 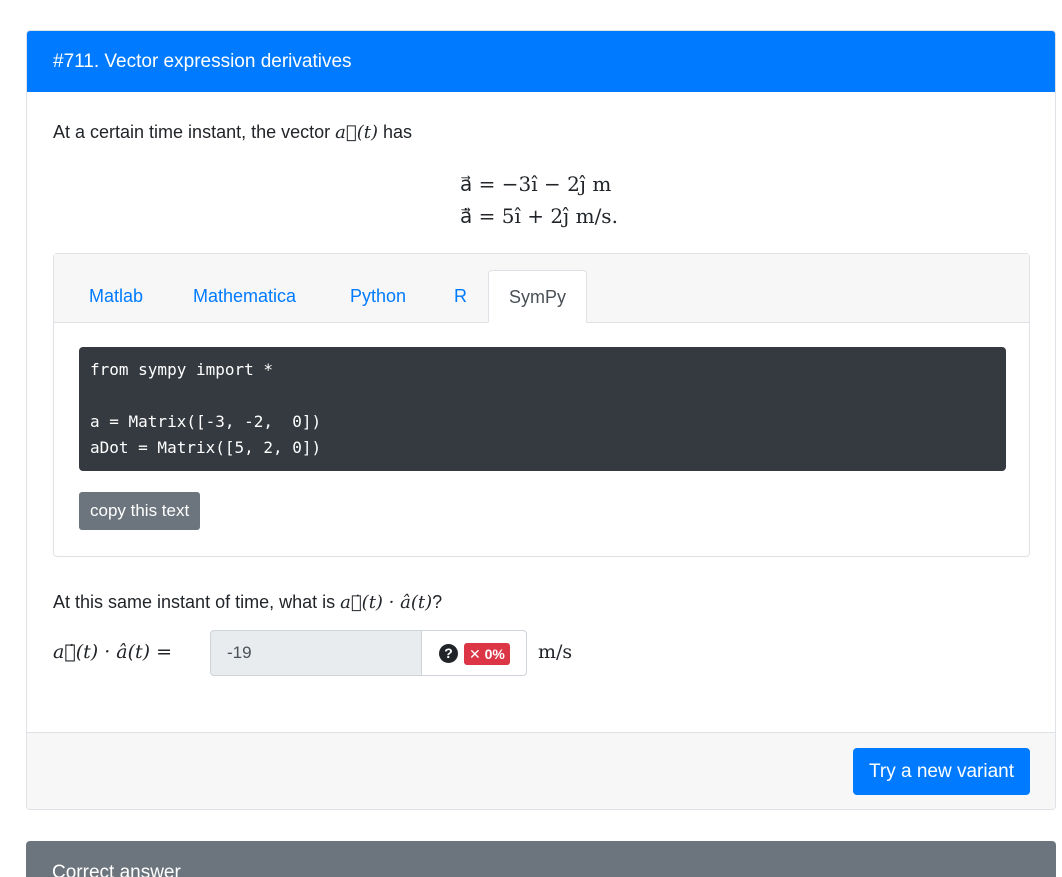 I want to click on equation-block: a⃗ = −3î − 2ĵ m a⃗̇ = 5î + 2ĵ m/s., so click(x=539, y=200).